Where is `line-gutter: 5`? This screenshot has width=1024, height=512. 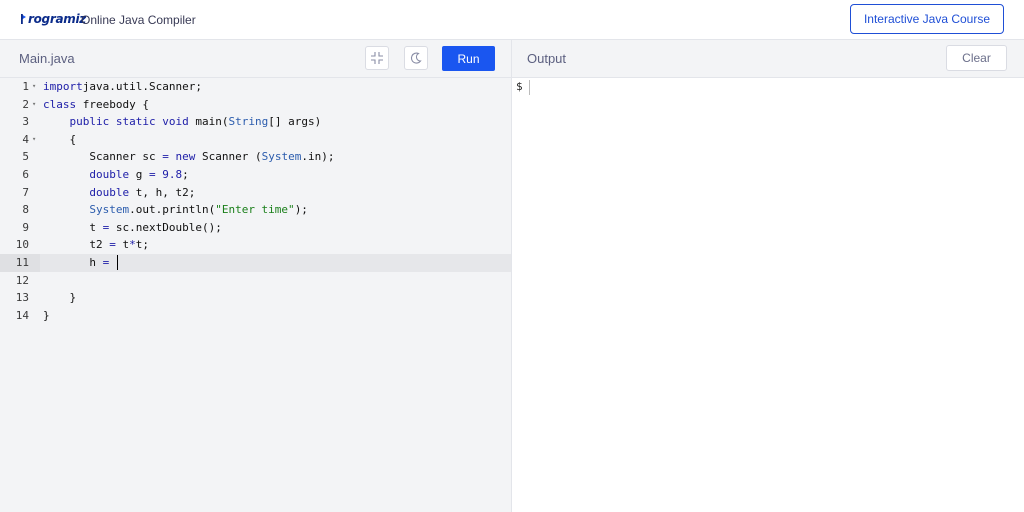 line-gutter: 5 is located at coordinates (20, 157).